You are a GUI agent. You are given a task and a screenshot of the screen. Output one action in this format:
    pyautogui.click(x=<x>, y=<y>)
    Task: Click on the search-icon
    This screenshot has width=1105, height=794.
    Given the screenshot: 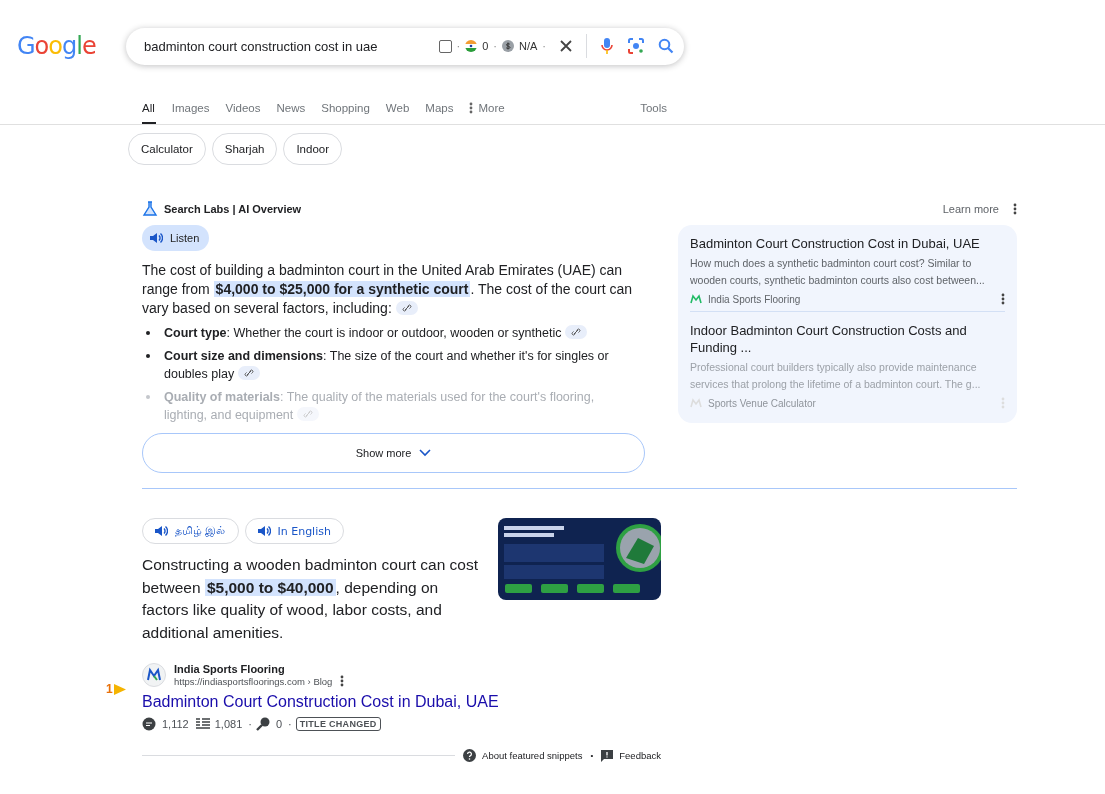 What is the action you would take?
    pyautogui.click(x=666, y=46)
    